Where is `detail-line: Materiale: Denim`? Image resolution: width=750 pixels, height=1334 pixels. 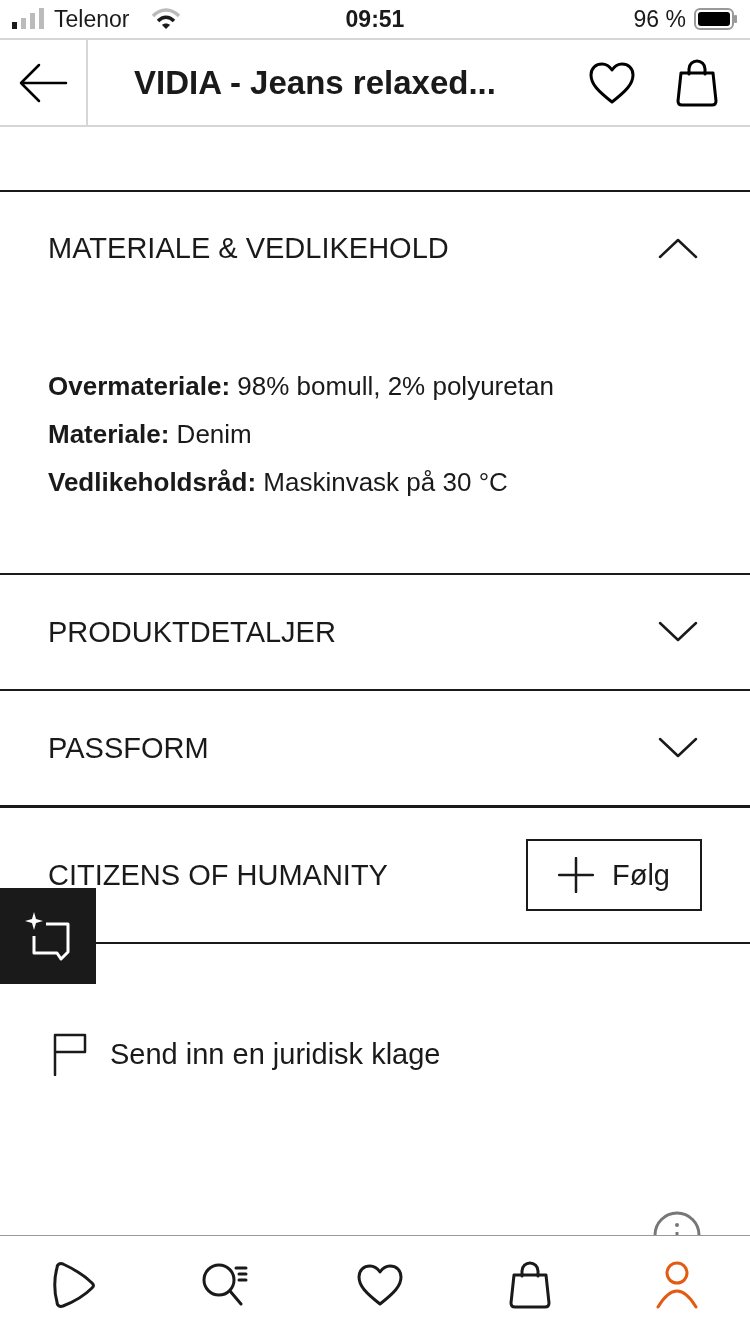
detail-line: Materiale: Denim is located at coordinates (150, 434).